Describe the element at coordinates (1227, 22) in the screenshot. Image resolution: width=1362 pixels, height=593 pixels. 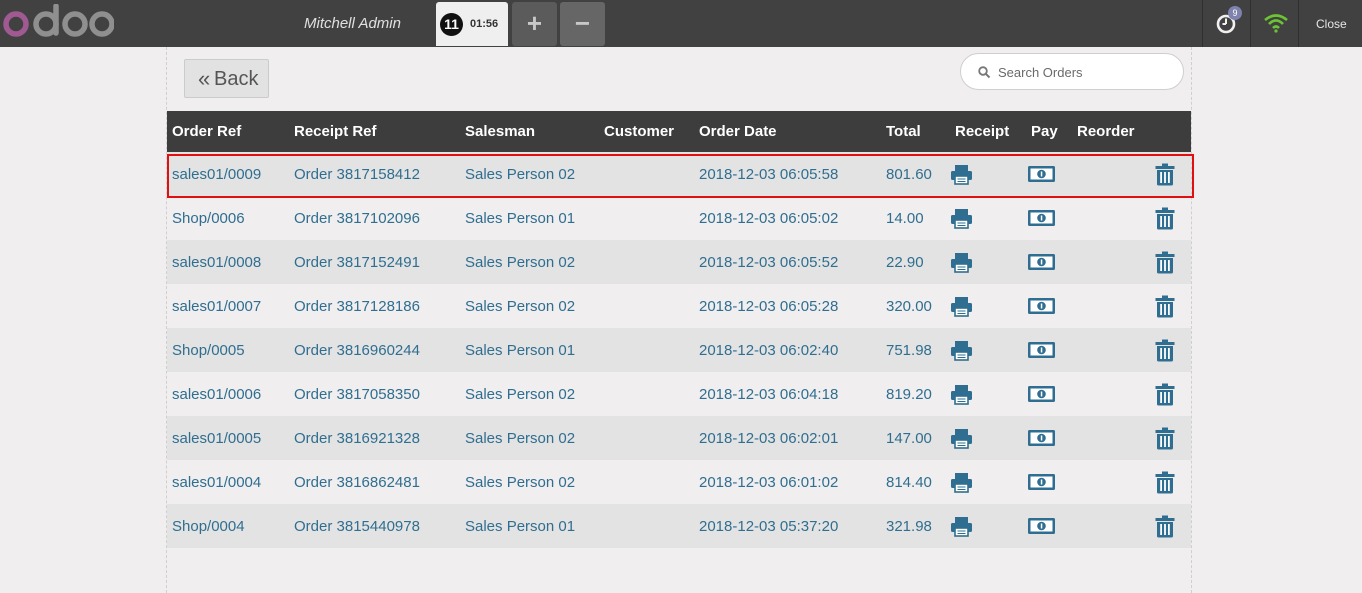
I see `sync-status-button: 9` at that location.